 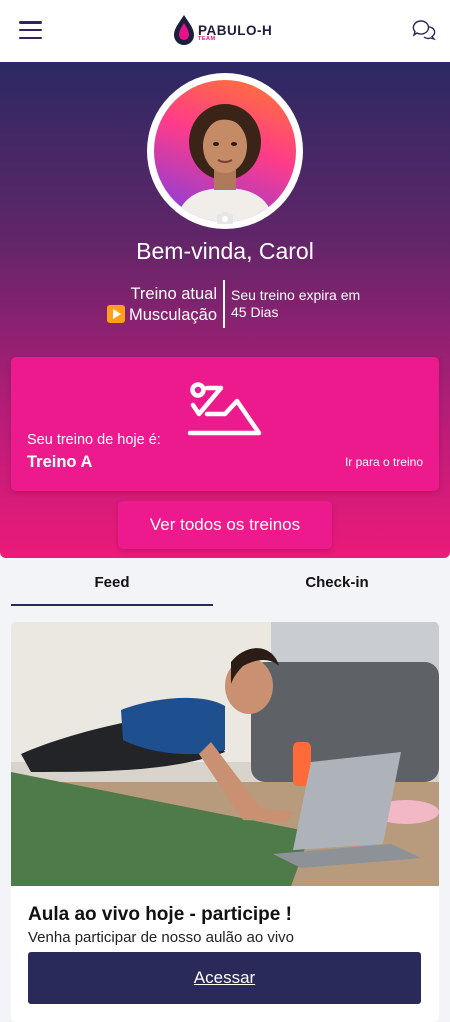 What do you see at coordinates (112, 590) in the screenshot?
I see `tab-feed: Feed` at bounding box center [112, 590].